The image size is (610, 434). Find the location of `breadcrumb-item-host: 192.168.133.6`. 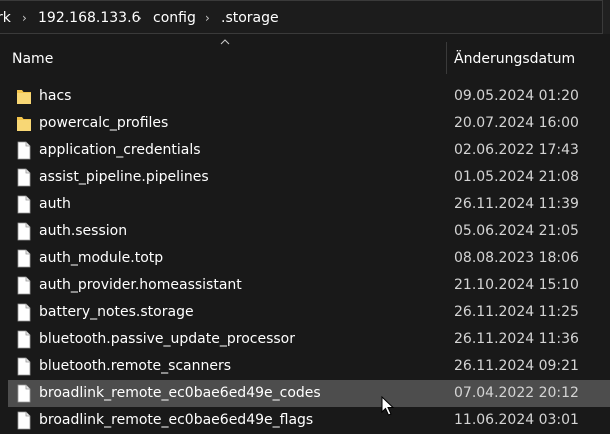

breadcrumb-item-host: 192.168.133.6 is located at coordinates (89, 18).